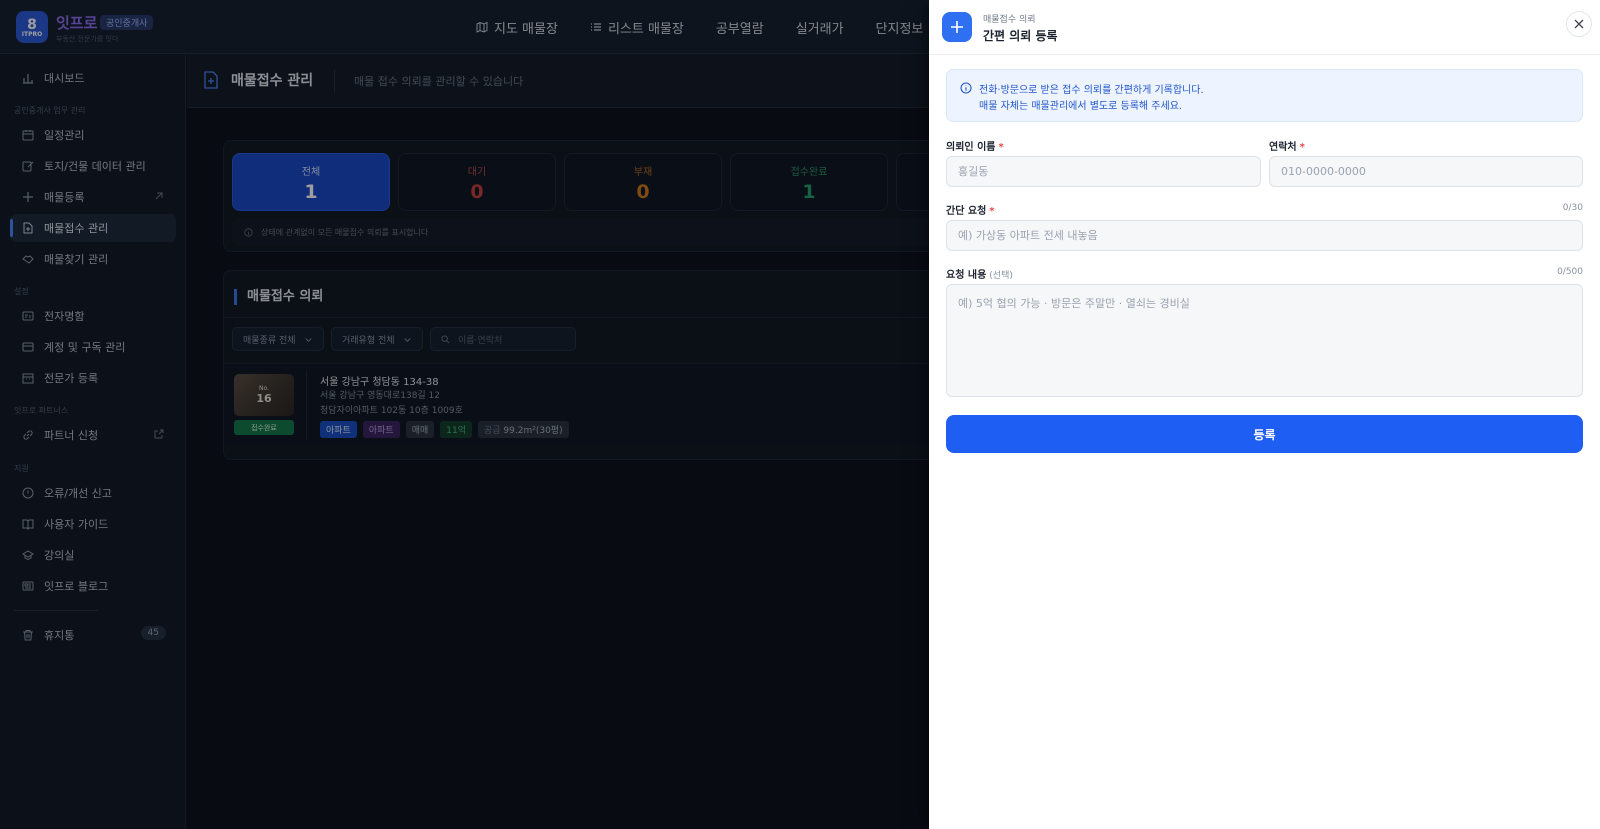  I want to click on info-line-2: 매물 자체는 매물관리에서 별도로 등록해 주세요., so click(1081, 106).